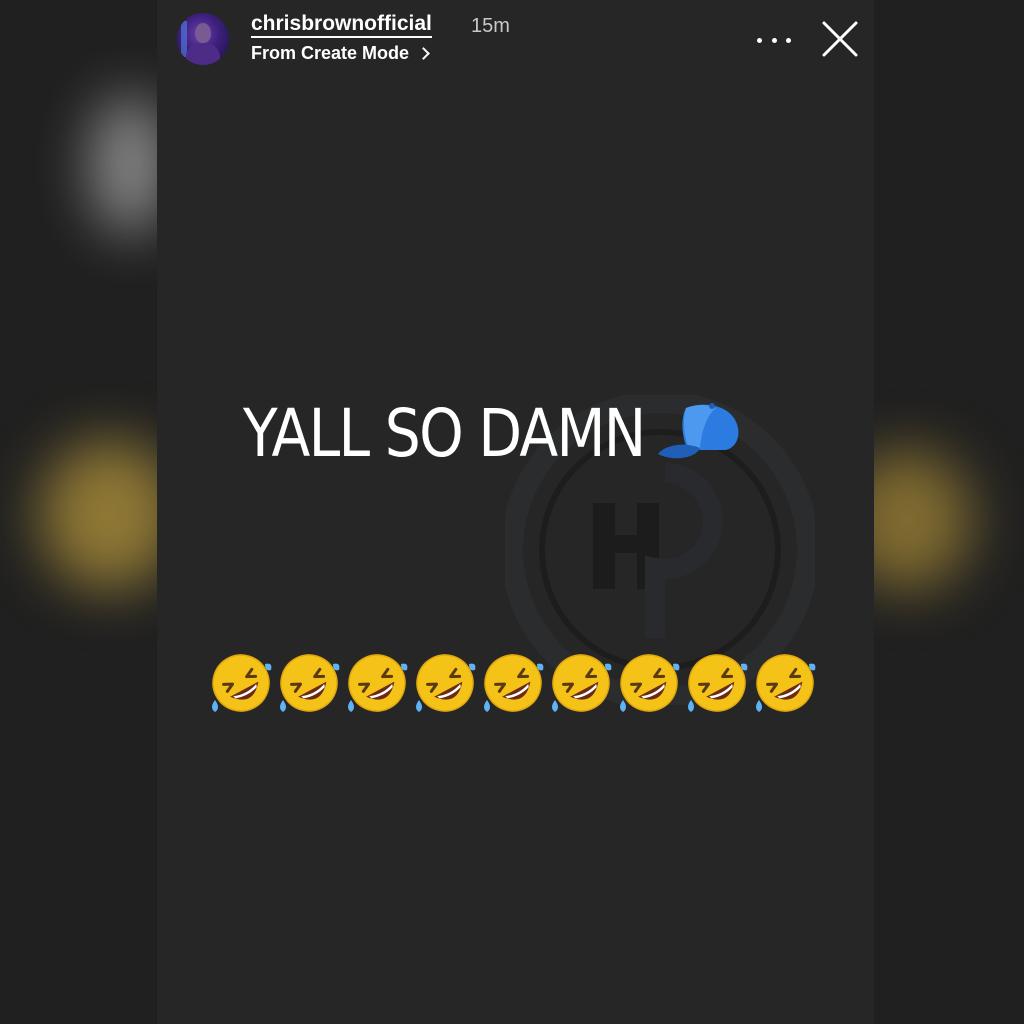  Describe the element at coordinates (444, 433) in the screenshot. I see `story-headline: YALL SO DAMN` at that location.